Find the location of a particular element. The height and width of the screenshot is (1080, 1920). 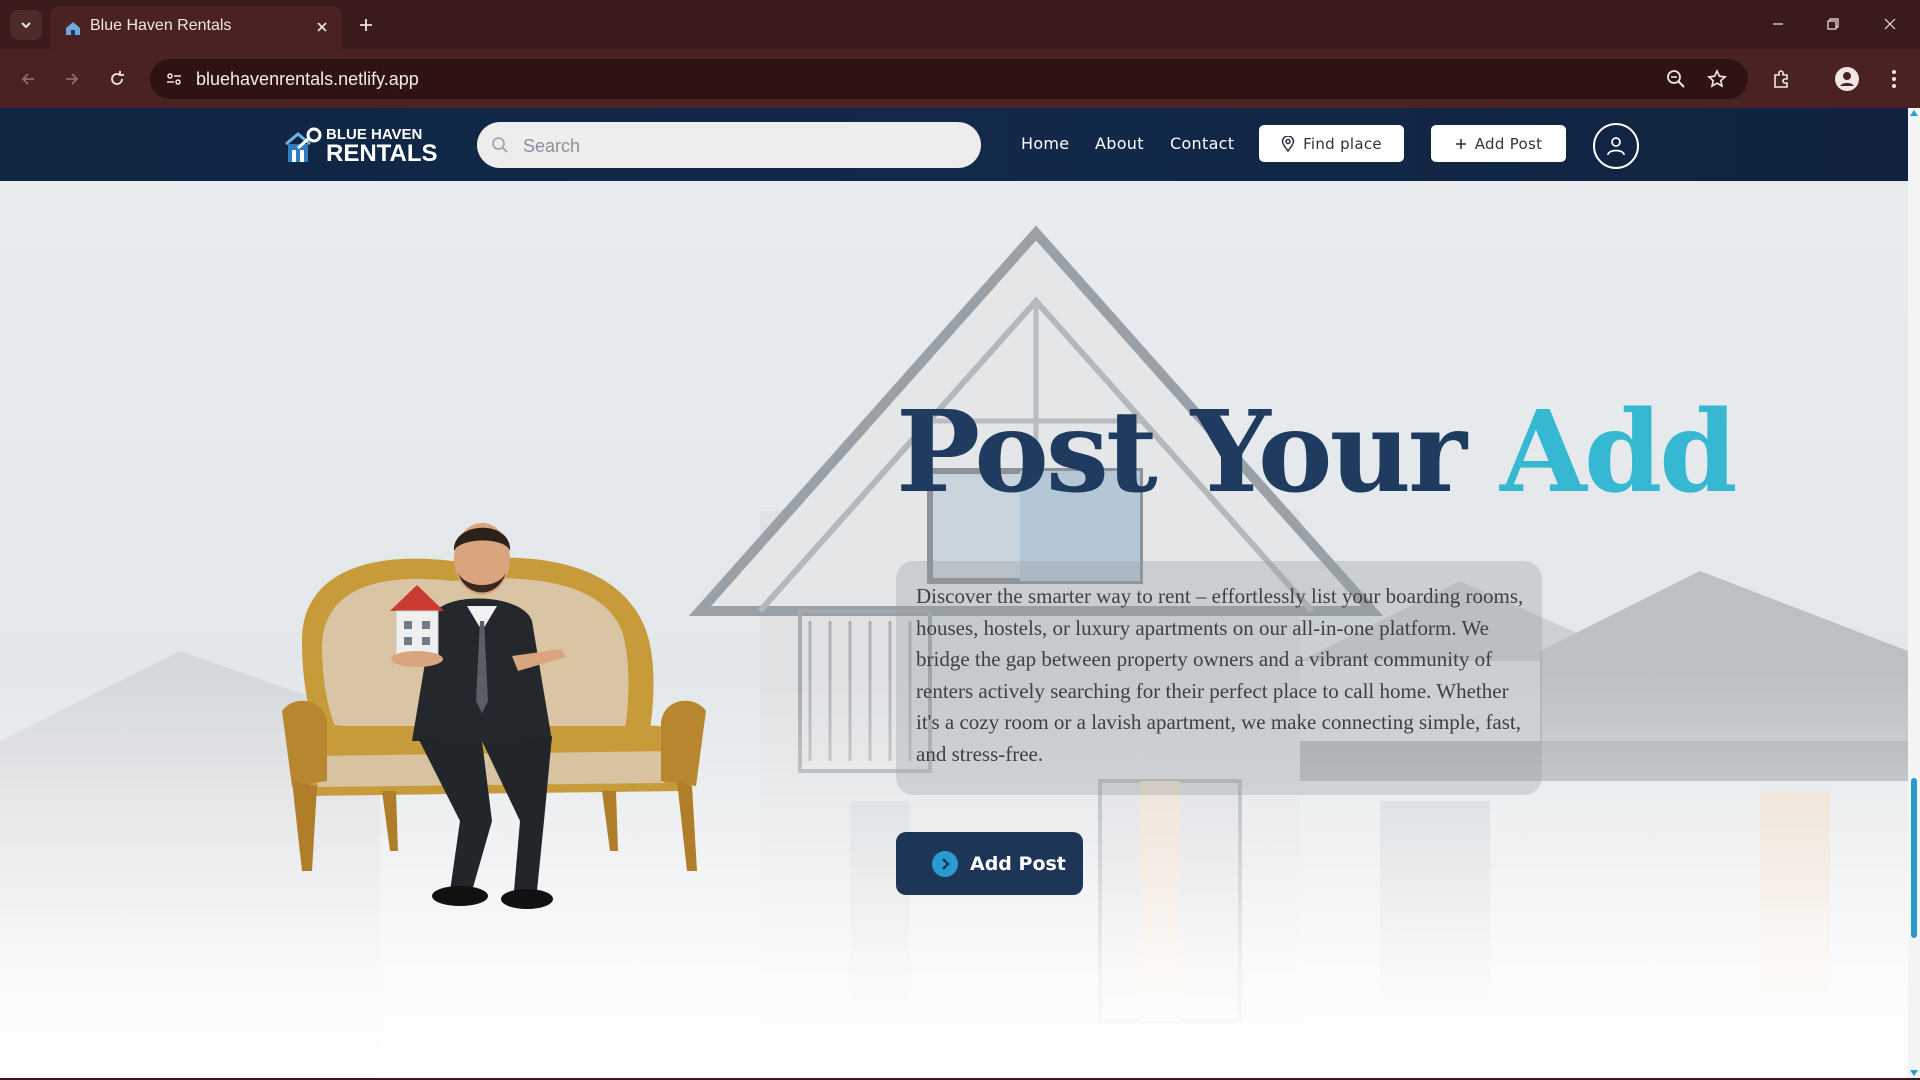

browser-tab-strip: Blue Haven Rentals is located at coordinates (960, 24).